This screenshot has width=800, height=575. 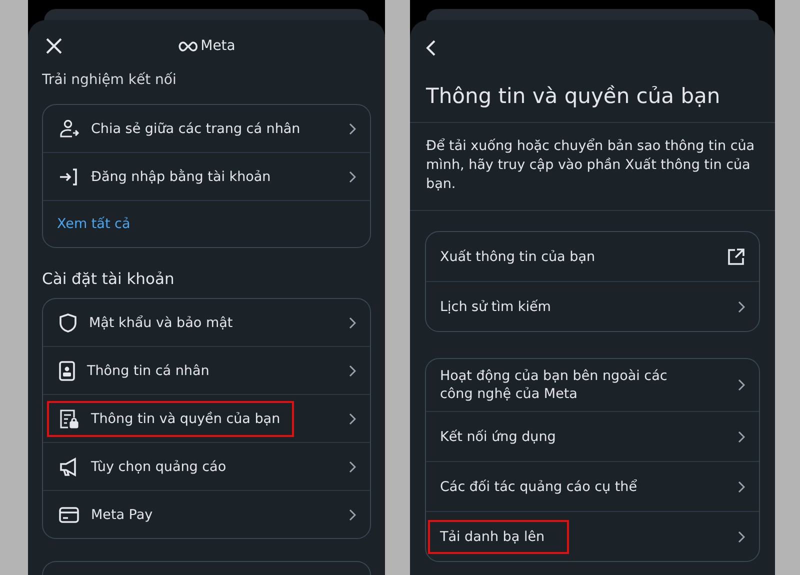 What do you see at coordinates (69, 177) in the screenshot?
I see `login-icon` at bounding box center [69, 177].